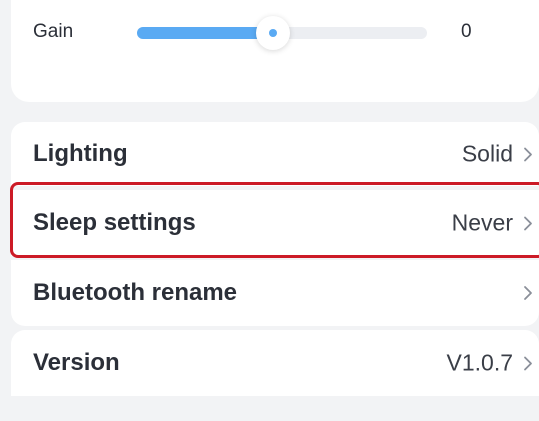 The width and height of the screenshot is (539, 421). I want to click on sleep-settings-value: Never, so click(482, 222).